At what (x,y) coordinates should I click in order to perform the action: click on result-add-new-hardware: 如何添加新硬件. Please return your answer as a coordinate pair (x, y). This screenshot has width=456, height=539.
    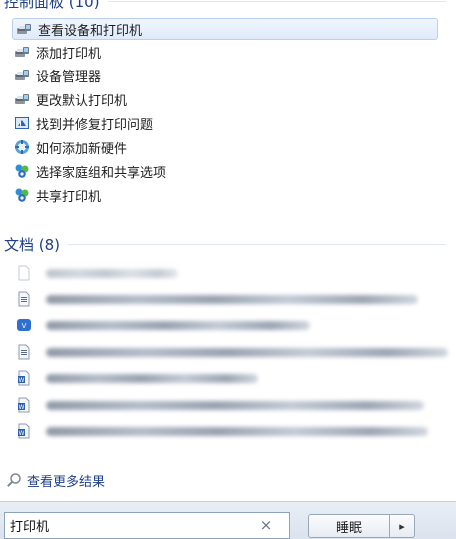
    Looking at the image, I should click on (70, 147).